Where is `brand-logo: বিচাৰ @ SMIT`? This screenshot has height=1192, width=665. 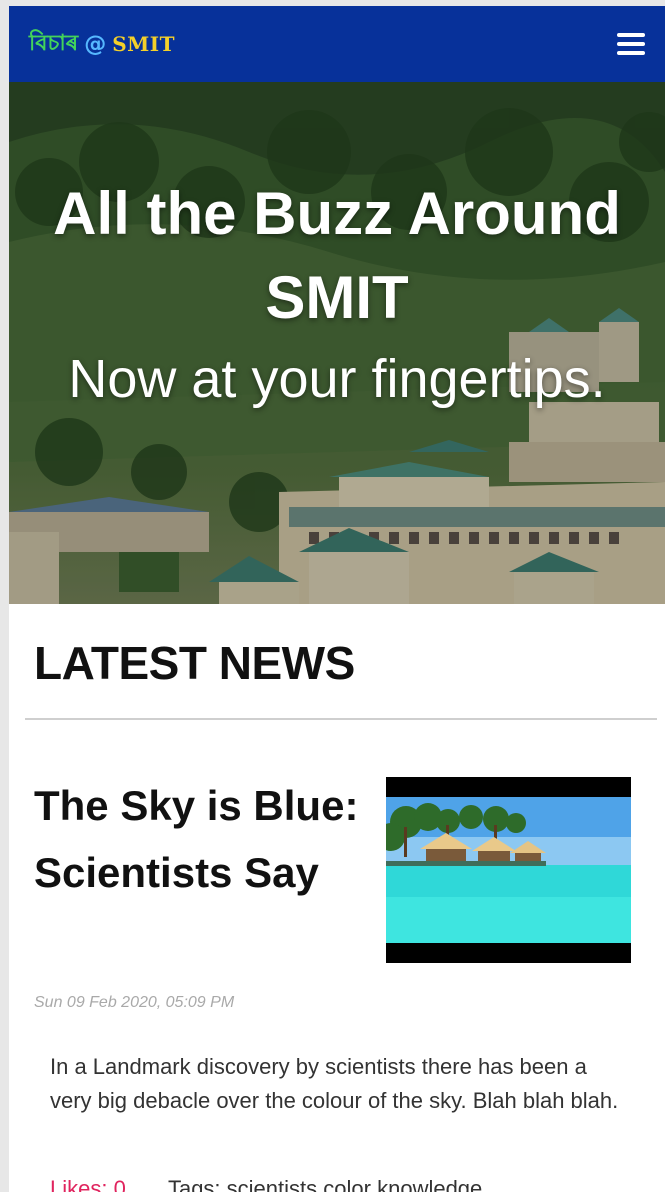 brand-logo: বিচাৰ @ SMIT is located at coordinates (102, 44).